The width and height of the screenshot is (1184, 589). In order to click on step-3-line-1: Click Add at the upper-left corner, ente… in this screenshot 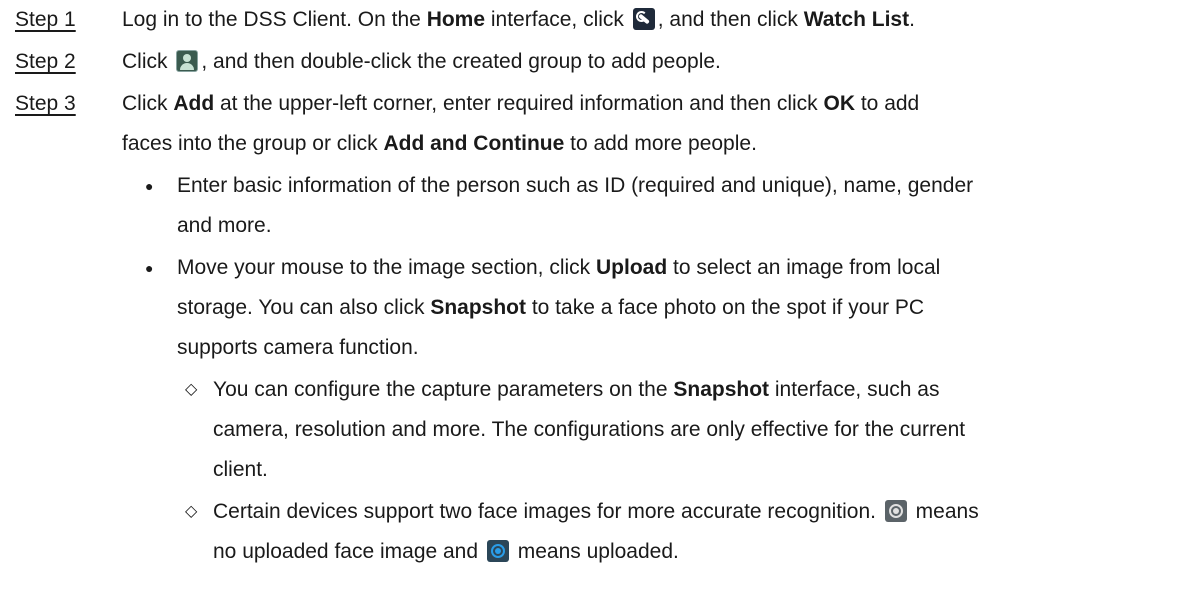, I will do `click(642, 104)`.